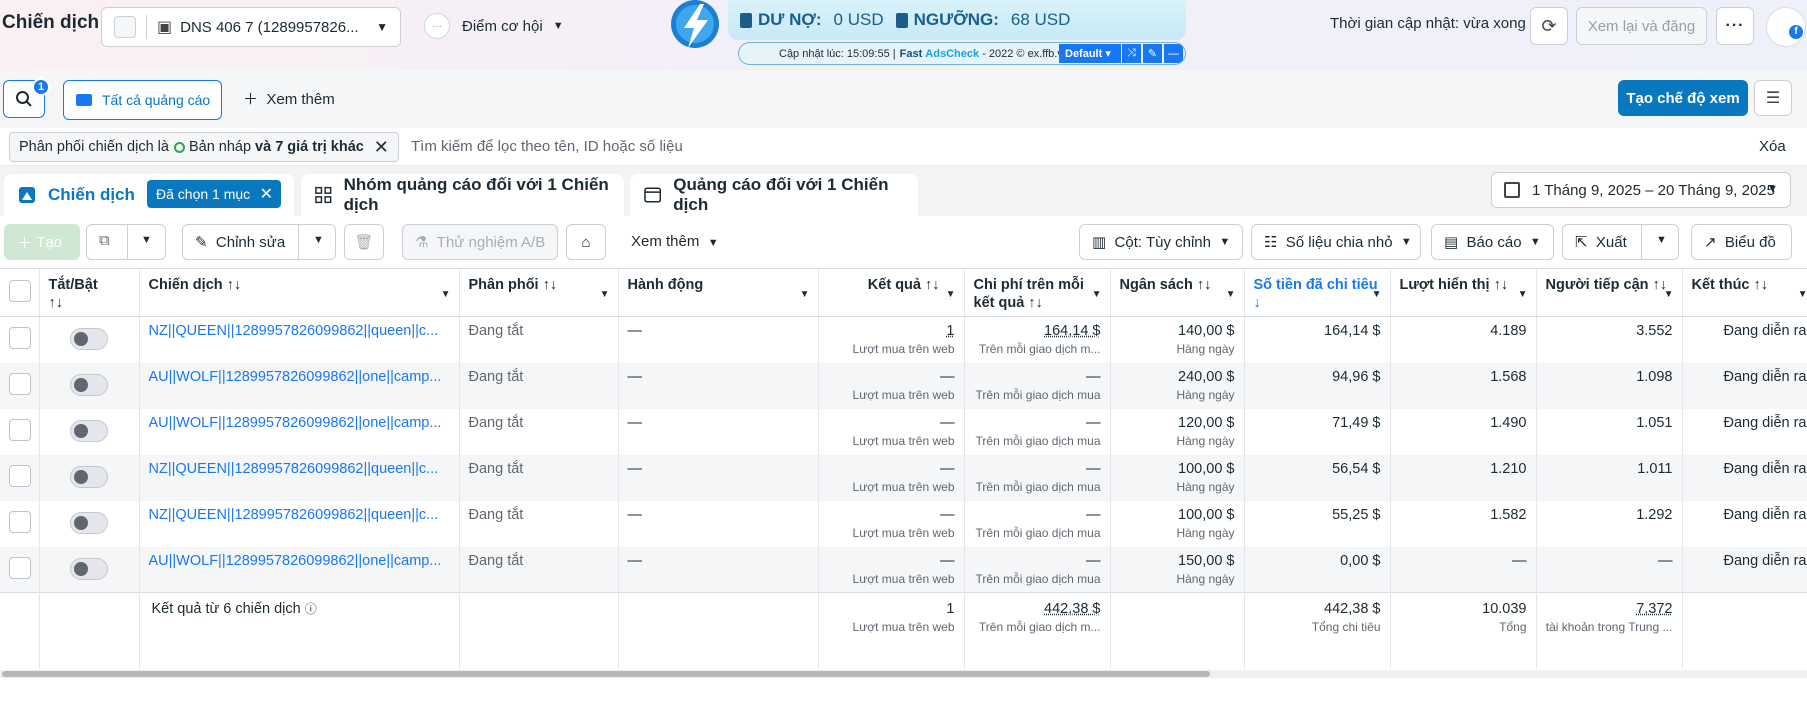  Describe the element at coordinates (1177, 292) in the screenshot. I see `col-budget: Ngân sách ↑↓ ▼` at that location.